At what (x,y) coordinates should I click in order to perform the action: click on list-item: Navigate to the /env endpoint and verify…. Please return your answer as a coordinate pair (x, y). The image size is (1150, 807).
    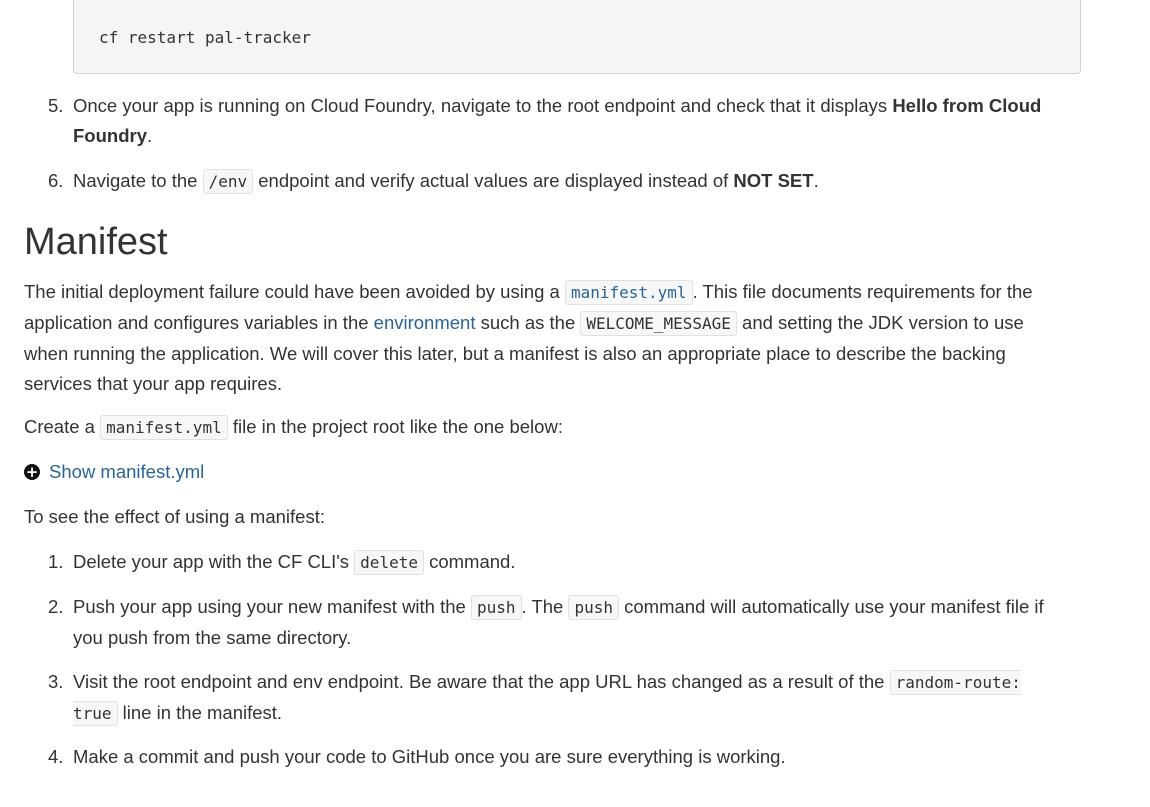
    Looking at the image, I should click on (573, 181).